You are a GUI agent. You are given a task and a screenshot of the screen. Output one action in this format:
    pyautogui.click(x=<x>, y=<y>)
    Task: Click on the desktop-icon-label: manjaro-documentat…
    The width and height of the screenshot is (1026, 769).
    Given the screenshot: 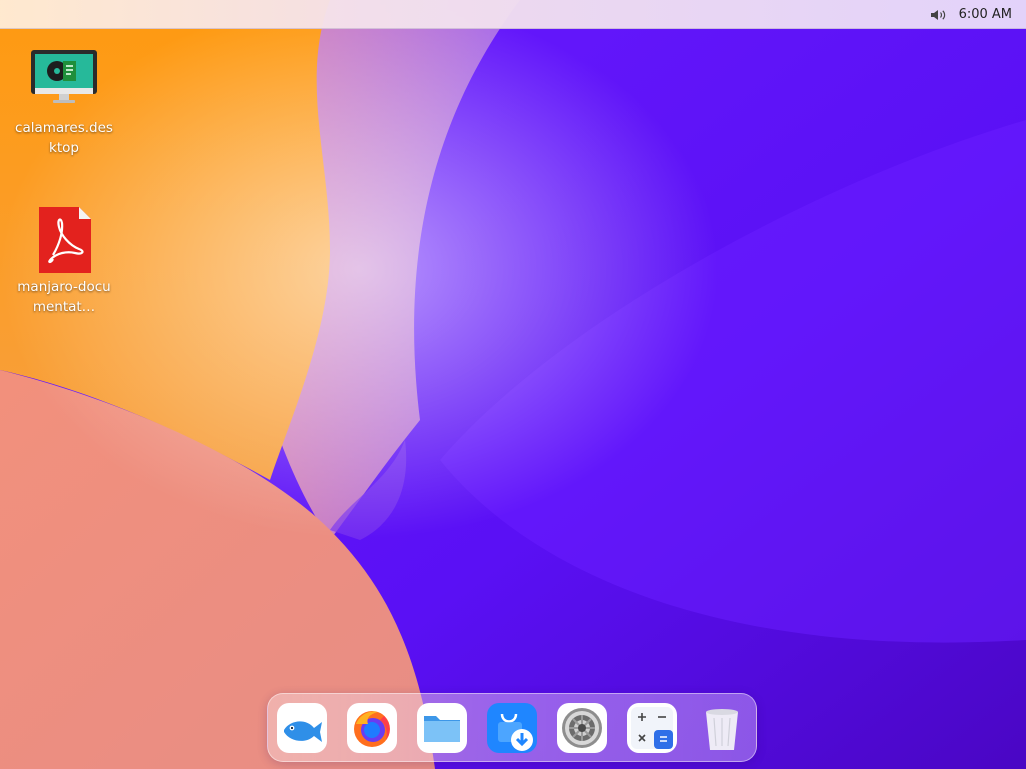 What is the action you would take?
    pyautogui.click(x=64, y=297)
    